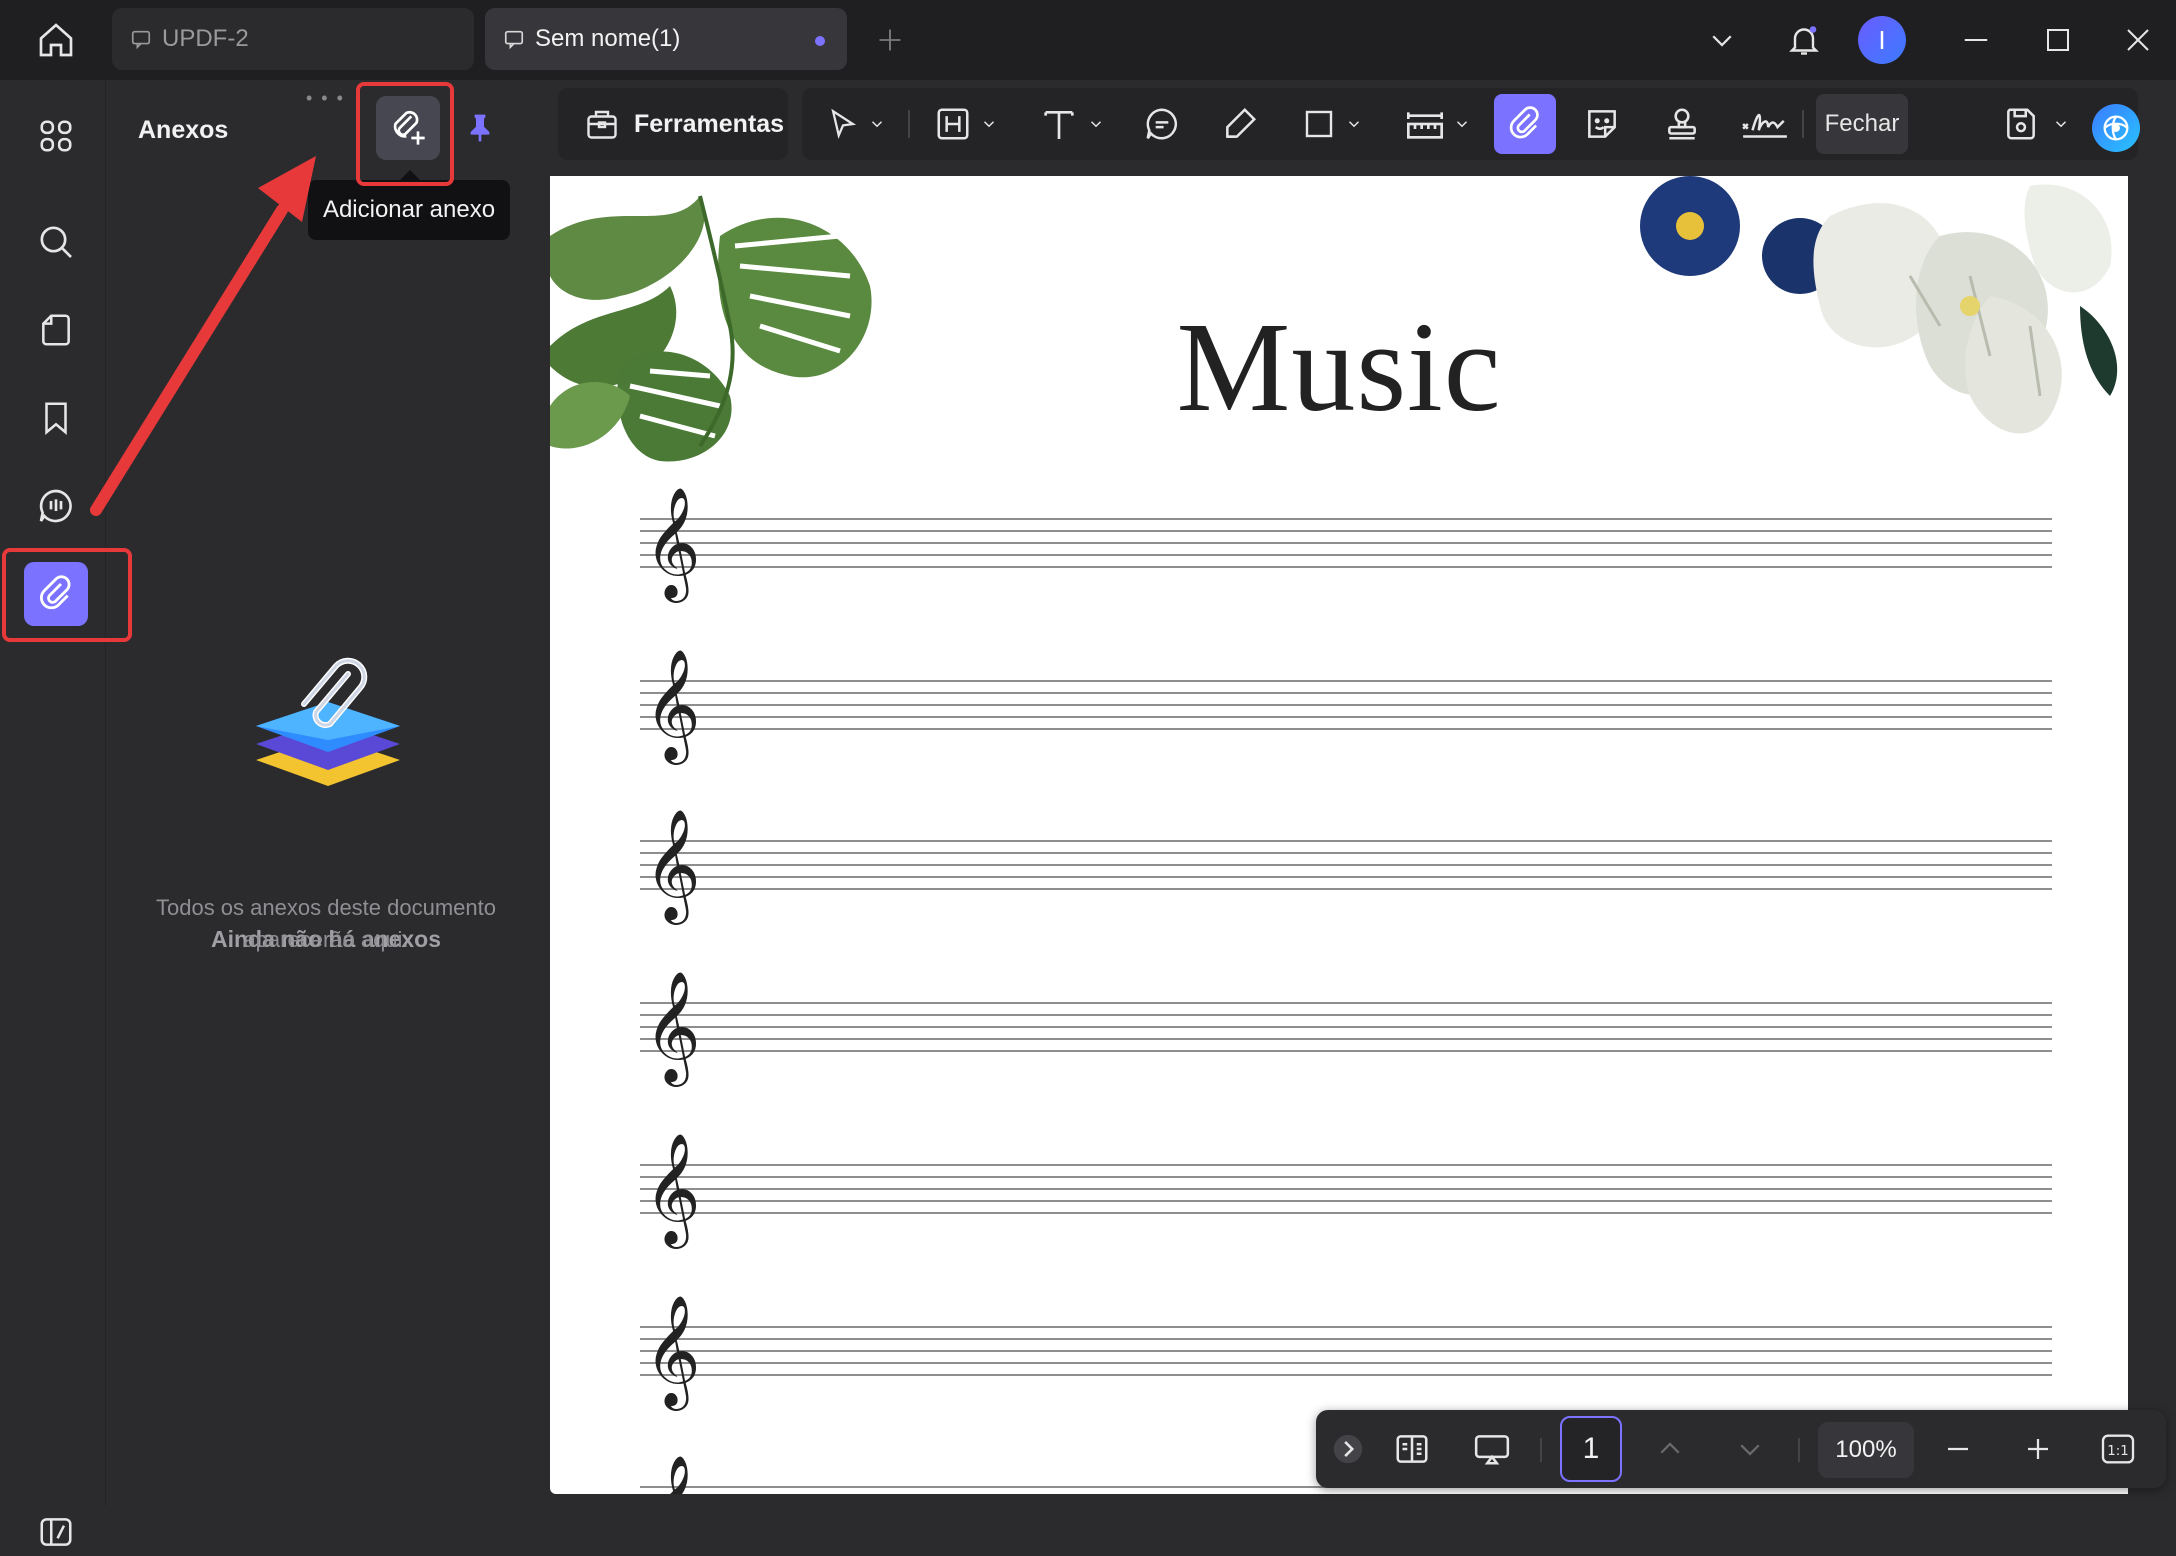 The height and width of the screenshot is (1556, 2176). I want to click on actual-size-icon: 1:1, so click(2118, 1449).